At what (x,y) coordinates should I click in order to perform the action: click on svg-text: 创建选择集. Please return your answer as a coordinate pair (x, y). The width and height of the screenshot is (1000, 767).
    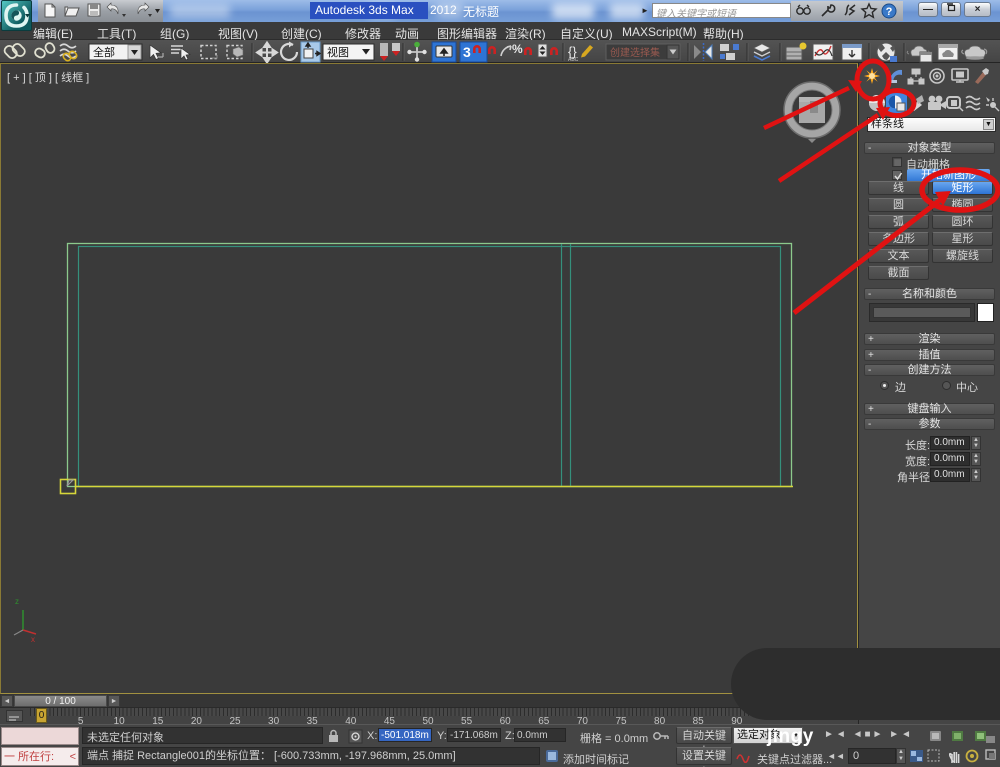
    Looking at the image, I should click on (635, 52).